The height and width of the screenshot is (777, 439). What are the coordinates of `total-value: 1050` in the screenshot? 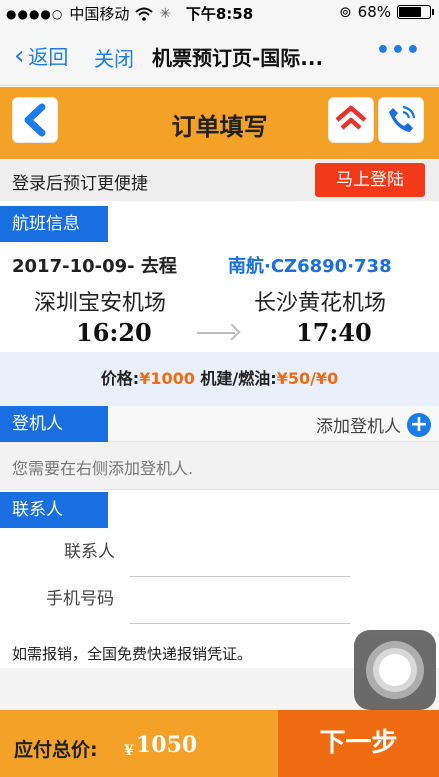 It's located at (167, 745).